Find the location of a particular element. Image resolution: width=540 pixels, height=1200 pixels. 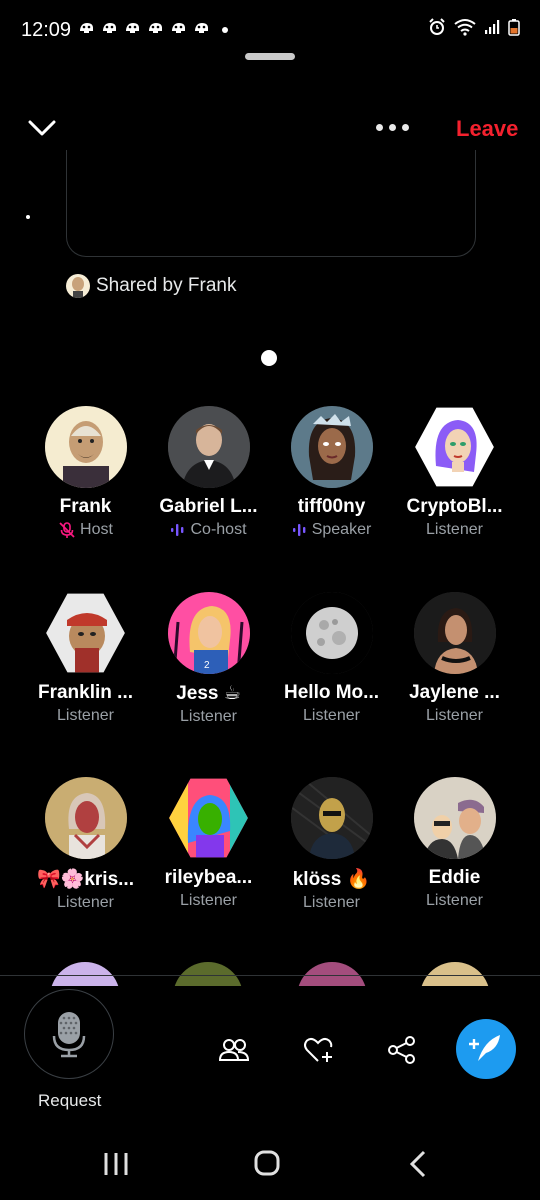

microphone-icon is located at coordinates (69, 1035).